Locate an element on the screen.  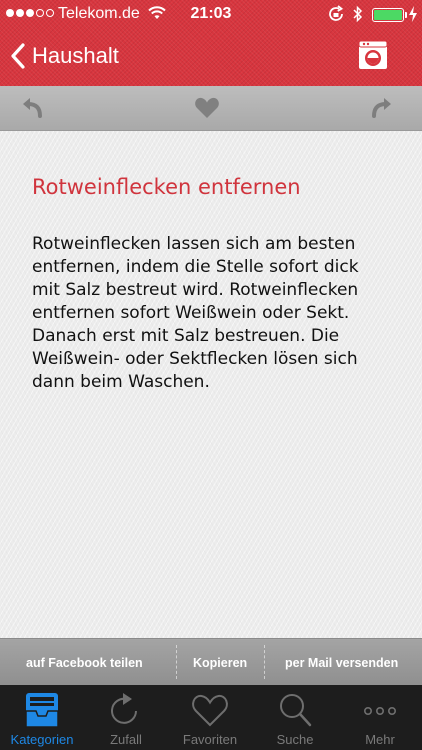
article-line: dann beim Waschen. is located at coordinates (121, 382).